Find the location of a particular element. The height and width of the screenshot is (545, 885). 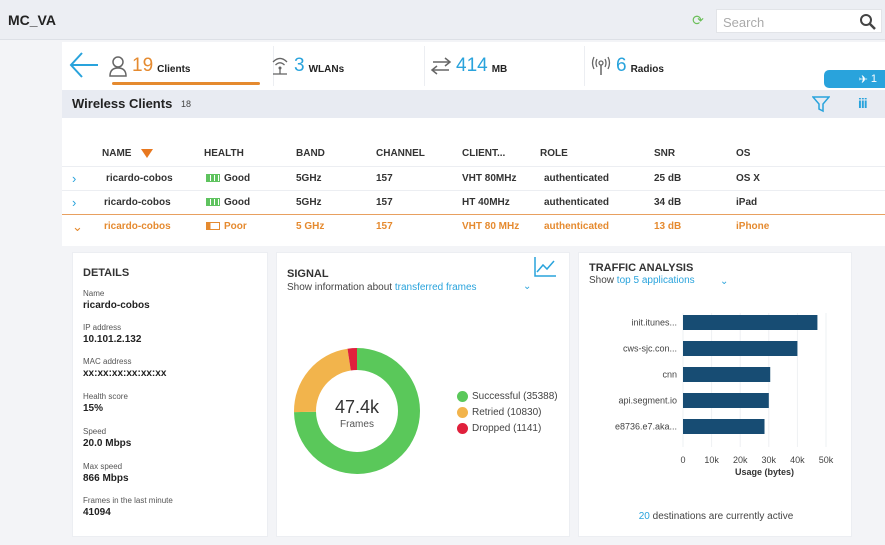

column-header-os: OS is located at coordinates (743, 153).